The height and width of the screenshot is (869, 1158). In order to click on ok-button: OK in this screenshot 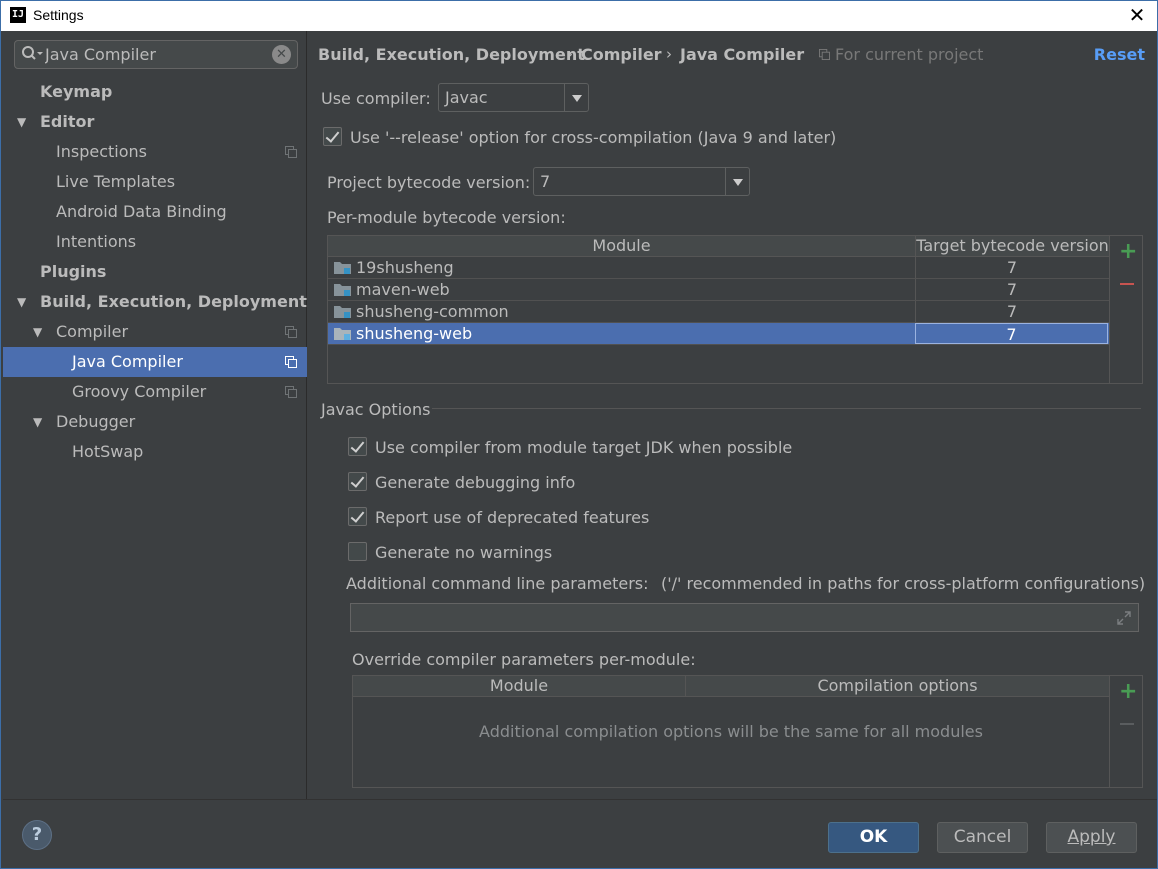, I will do `click(873, 837)`.